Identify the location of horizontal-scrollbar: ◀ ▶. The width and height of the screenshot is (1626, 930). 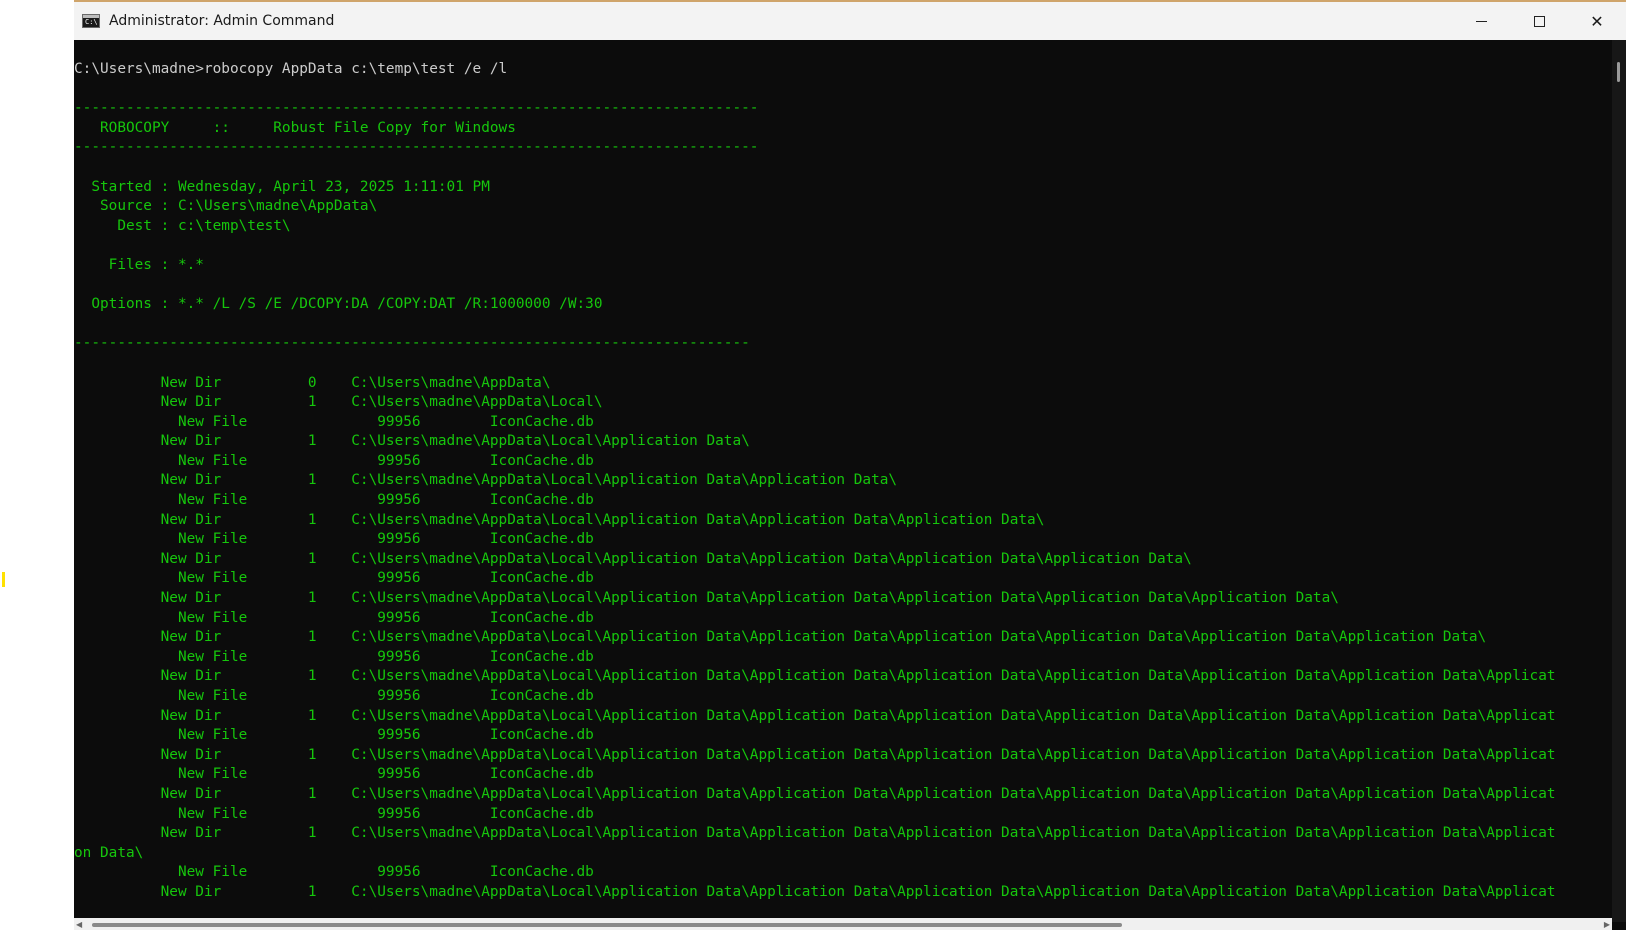
(843, 924).